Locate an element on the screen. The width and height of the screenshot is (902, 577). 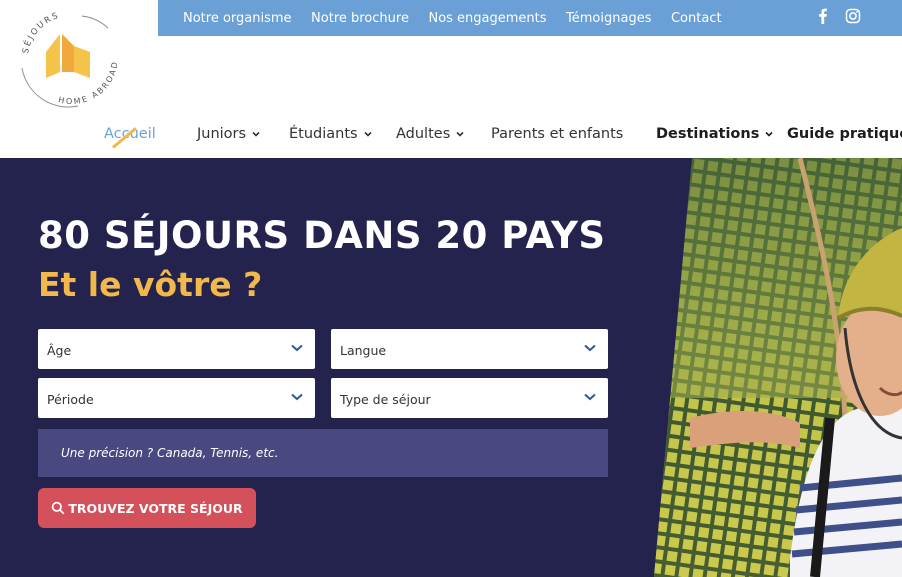
nav-parents-label: Parents et enfants is located at coordinates (557, 134).